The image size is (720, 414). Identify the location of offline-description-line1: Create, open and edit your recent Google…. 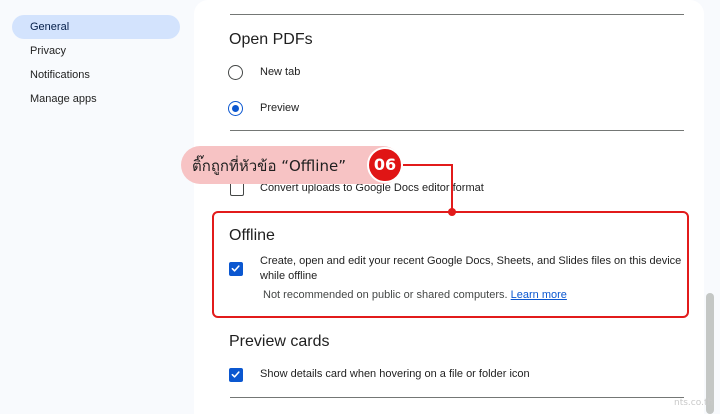
(470, 261).